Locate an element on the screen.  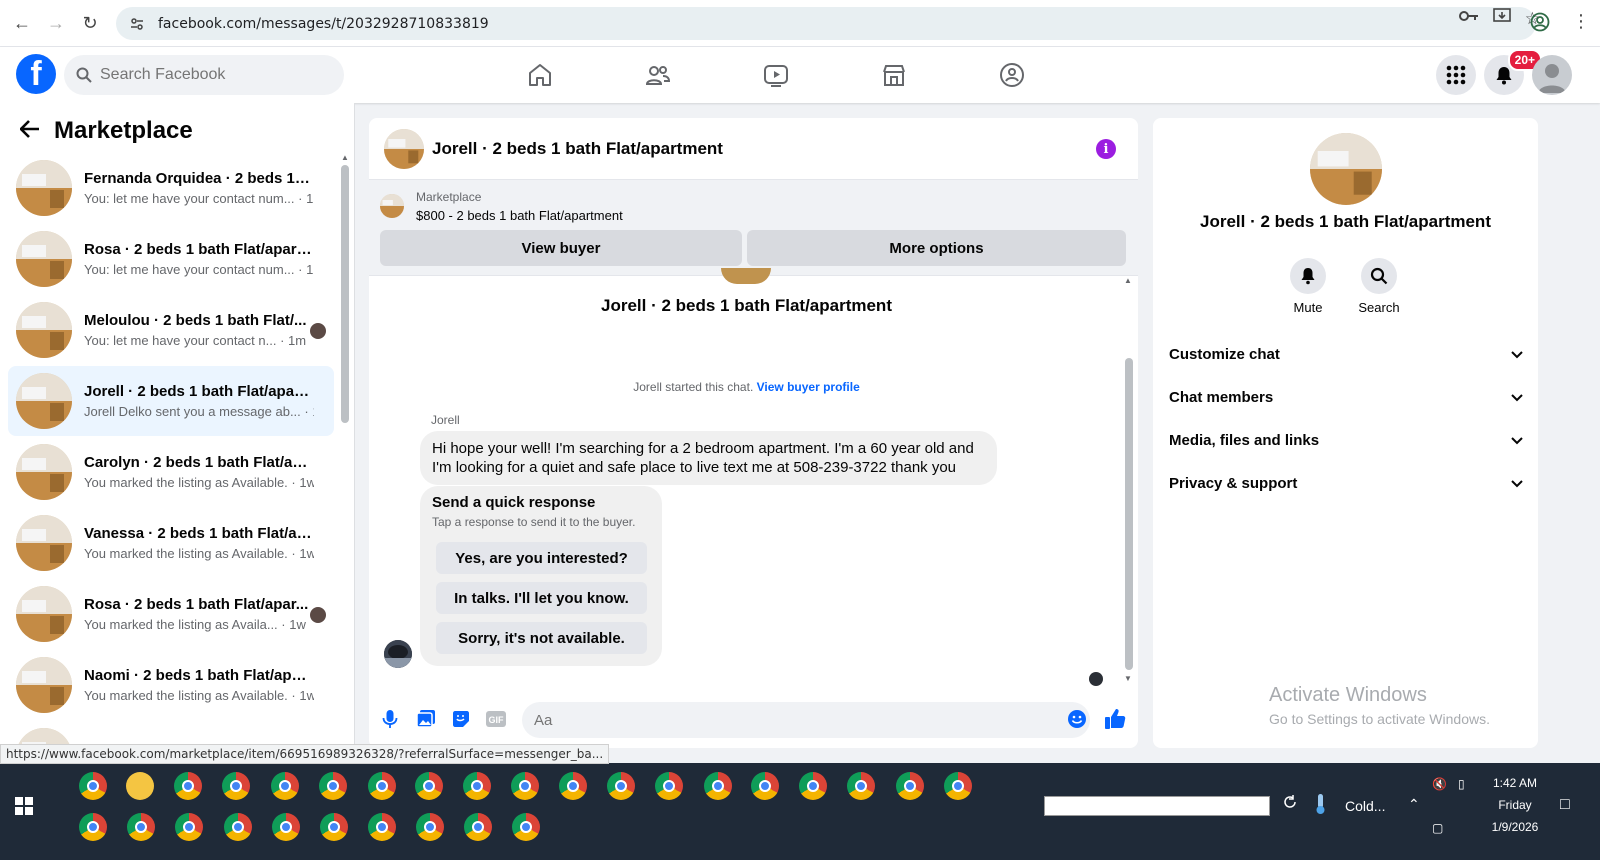
groups-icon is located at coordinates (1012, 75).